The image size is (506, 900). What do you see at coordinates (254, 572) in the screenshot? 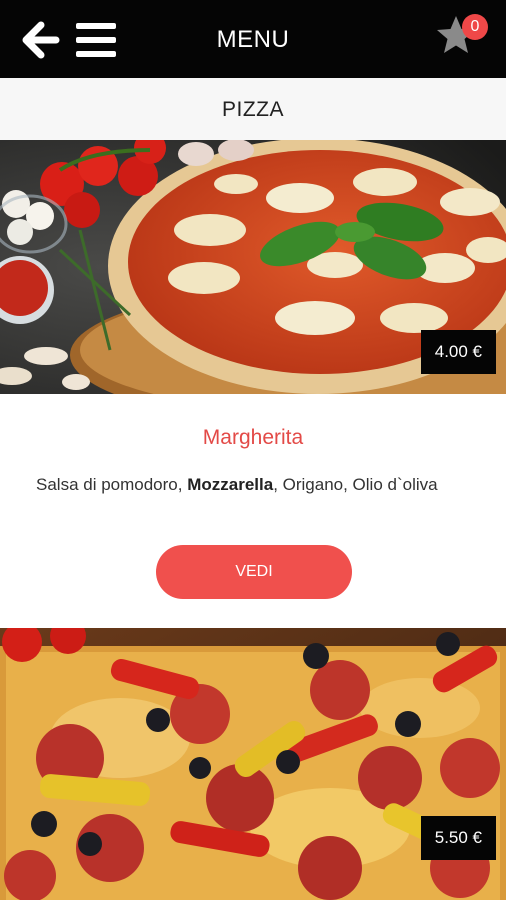
I see `view-button: VEDI` at bounding box center [254, 572].